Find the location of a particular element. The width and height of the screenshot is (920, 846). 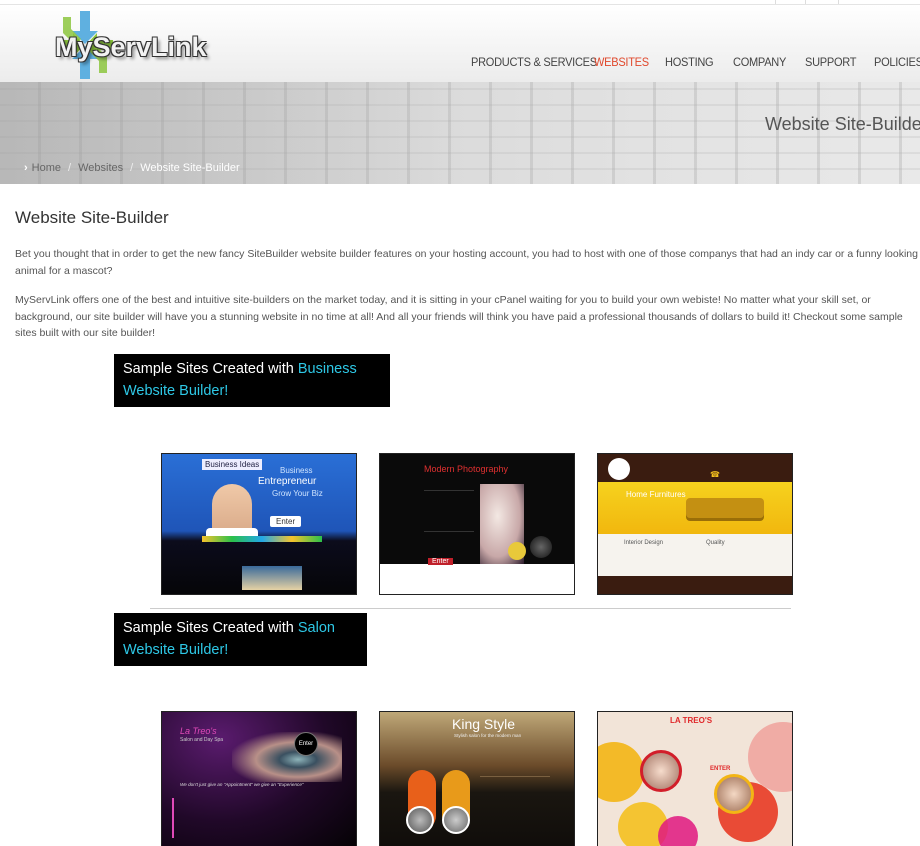

chevron-right-icon: › is located at coordinates (26, 168).